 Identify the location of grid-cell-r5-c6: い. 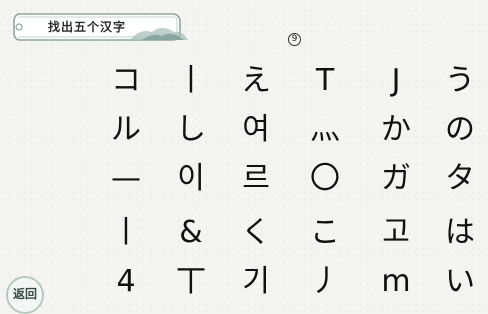
(460, 282).